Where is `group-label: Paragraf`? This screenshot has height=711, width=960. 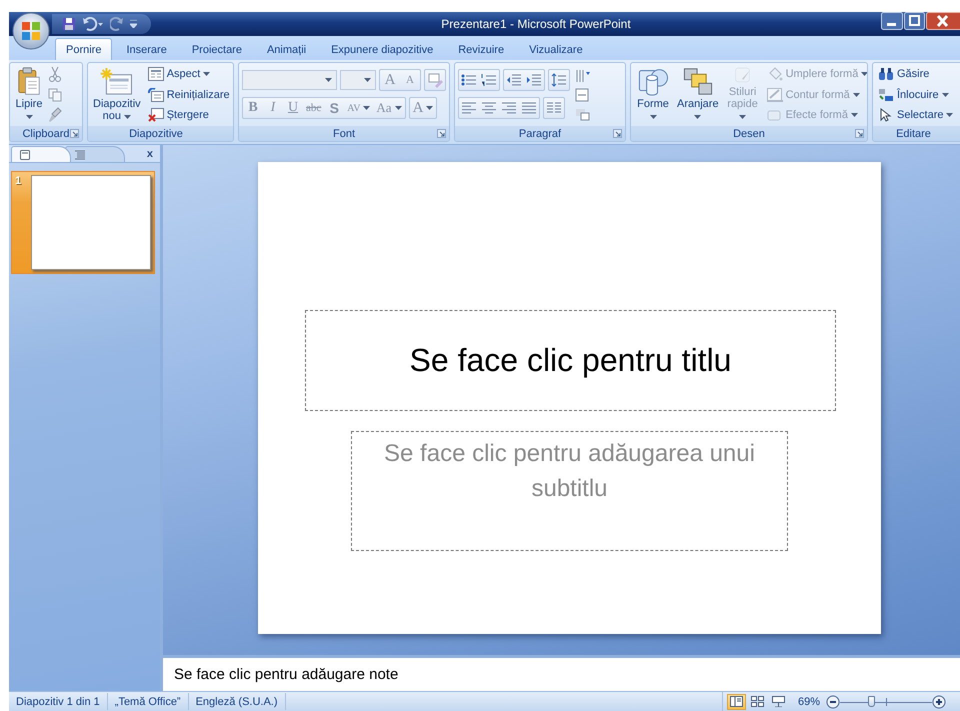 group-label: Paragraf is located at coordinates (540, 134).